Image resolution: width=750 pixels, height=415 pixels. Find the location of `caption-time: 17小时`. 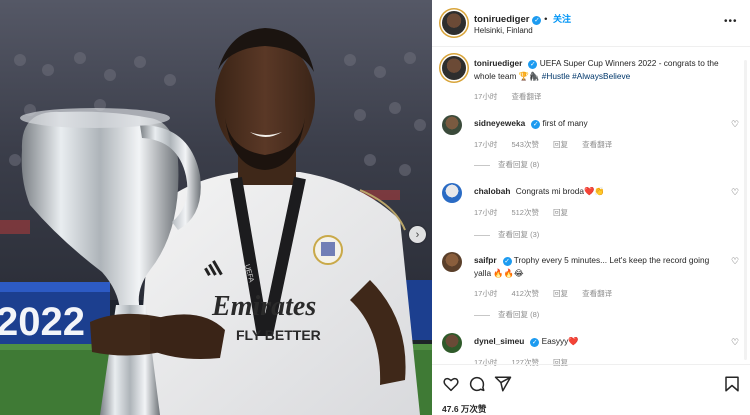

caption-time: 17小时 is located at coordinates (485, 96).